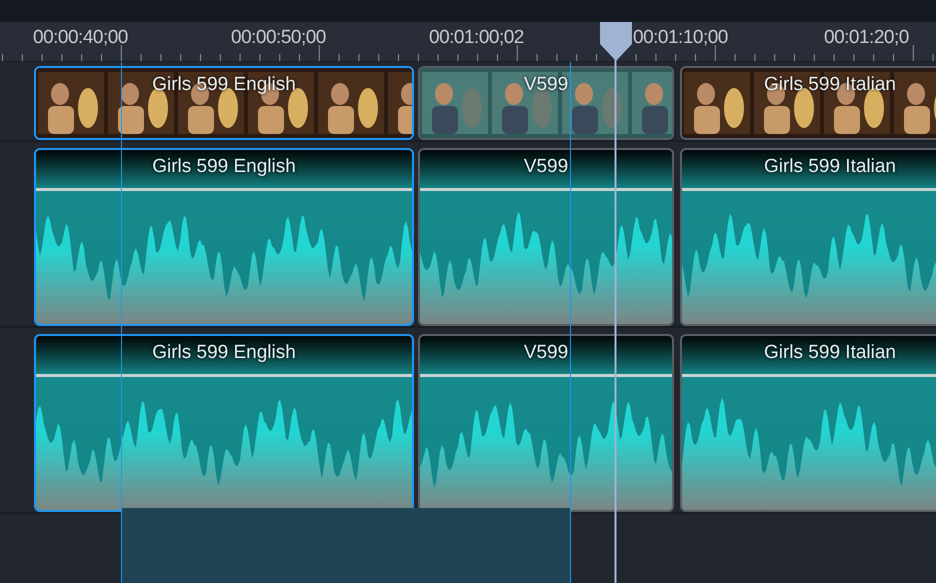 This screenshot has width=936, height=583. Describe the element at coordinates (224, 103) in the screenshot. I see `video-clip: Girls 599 English` at that location.